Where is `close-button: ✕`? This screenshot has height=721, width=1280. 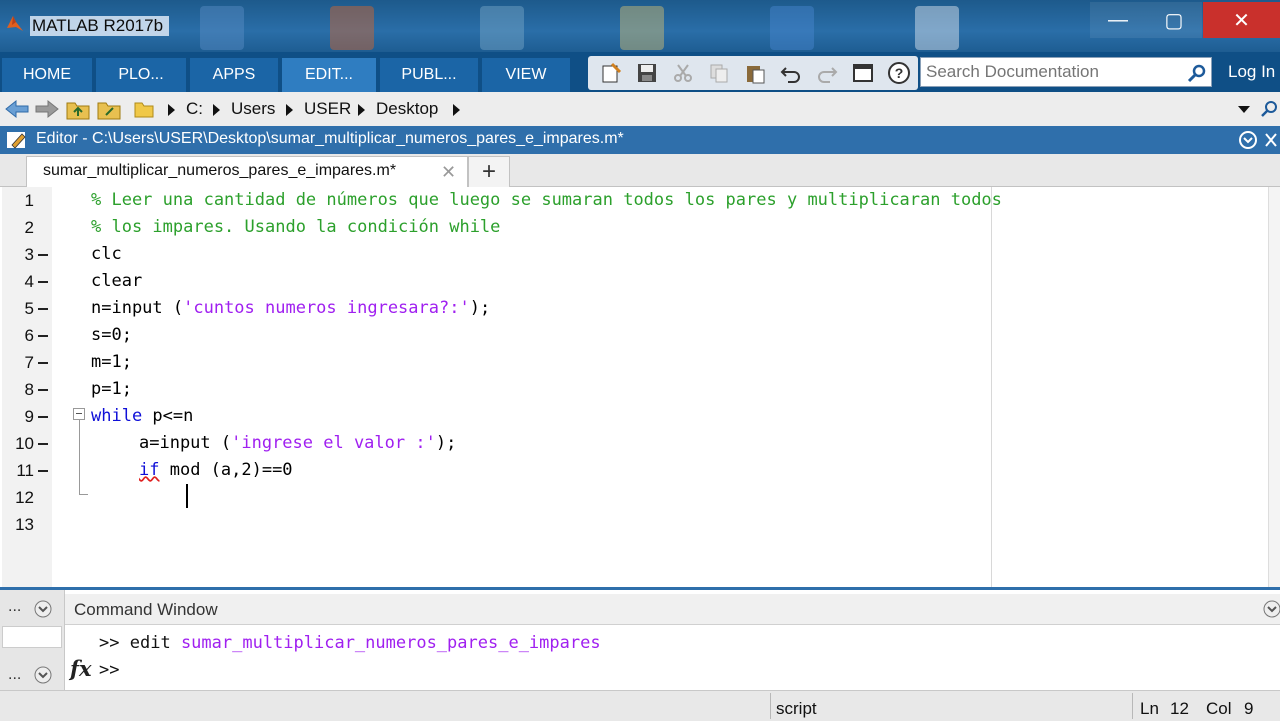
close-button: ✕ is located at coordinates (1241, 20).